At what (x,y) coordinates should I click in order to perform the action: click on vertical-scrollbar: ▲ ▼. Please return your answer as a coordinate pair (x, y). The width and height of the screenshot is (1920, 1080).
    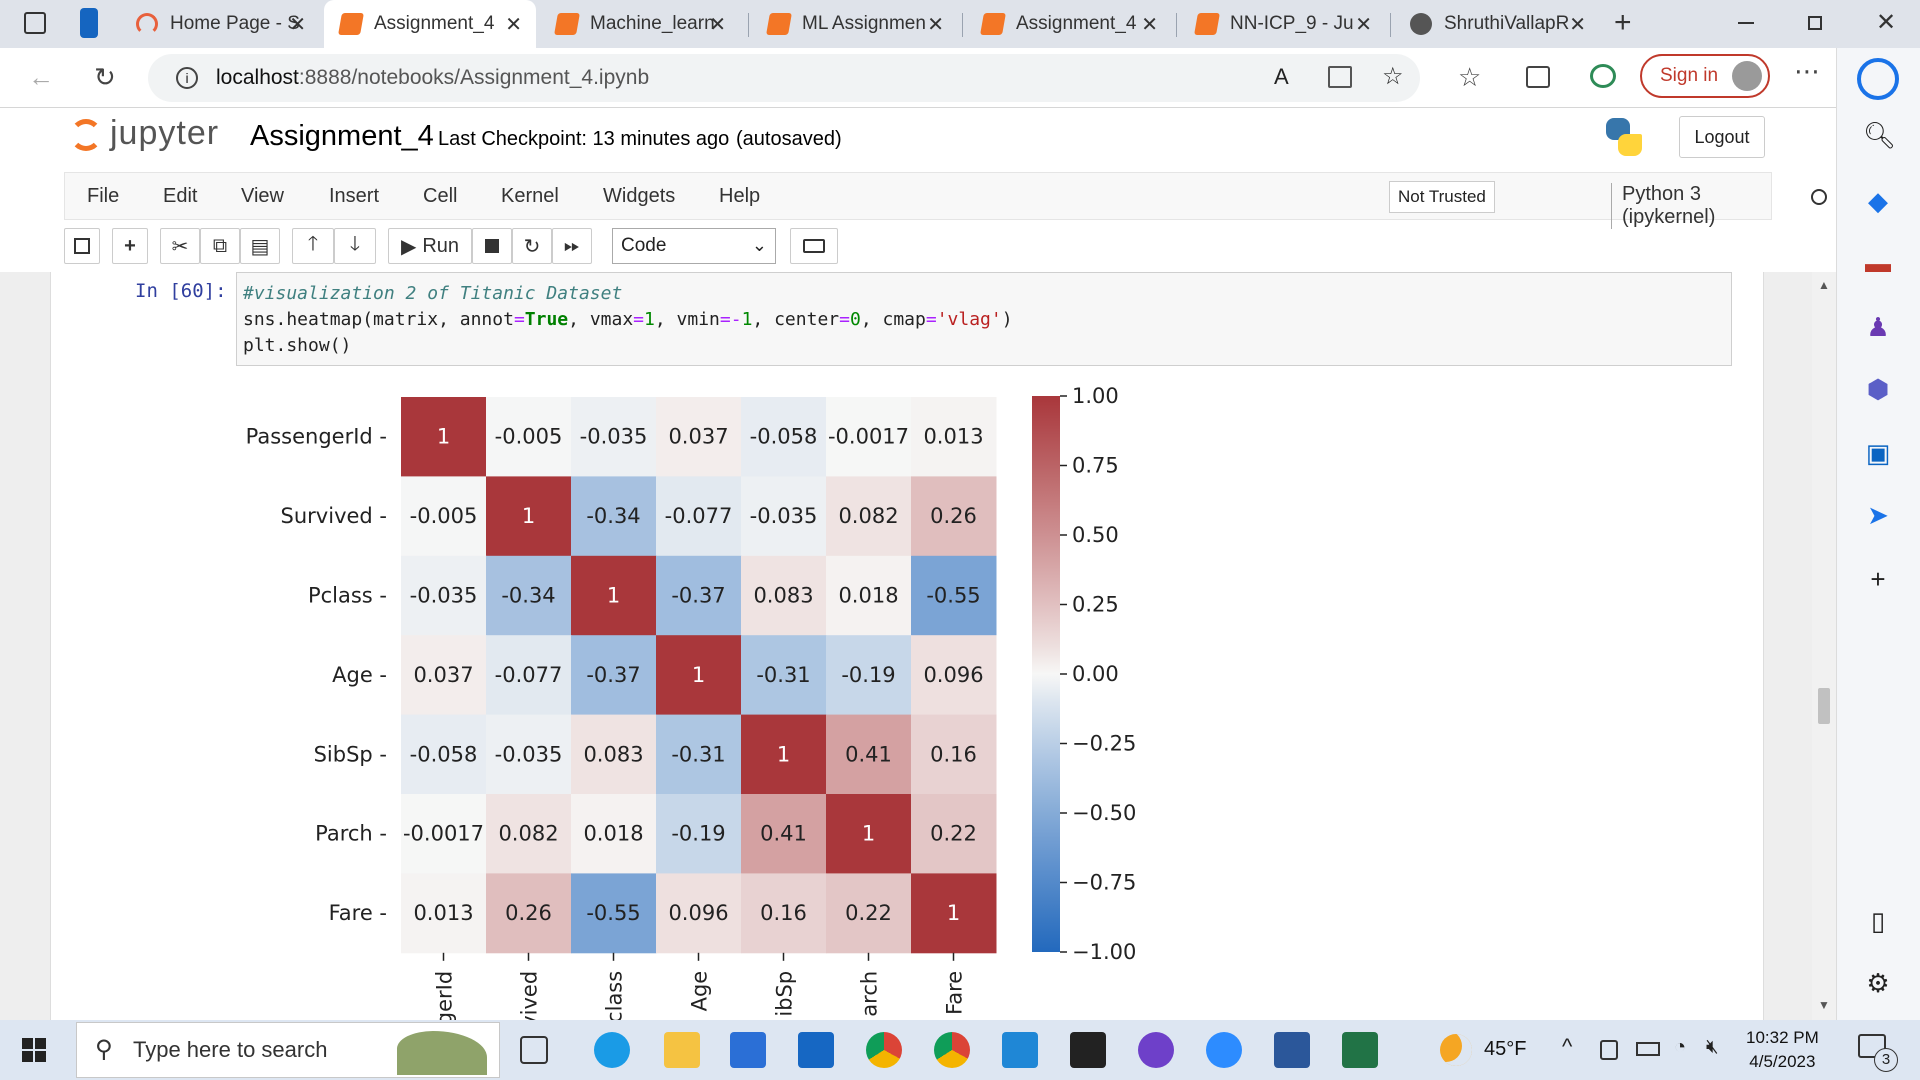
    Looking at the image, I should click on (1824, 646).